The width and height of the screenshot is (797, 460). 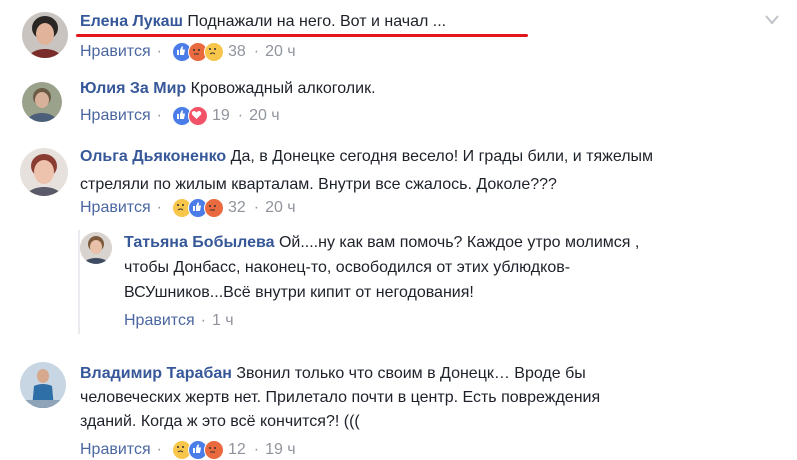 What do you see at coordinates (197, 116) in the screenshot?
I see `love-icon` at bounding box center [197, 116].